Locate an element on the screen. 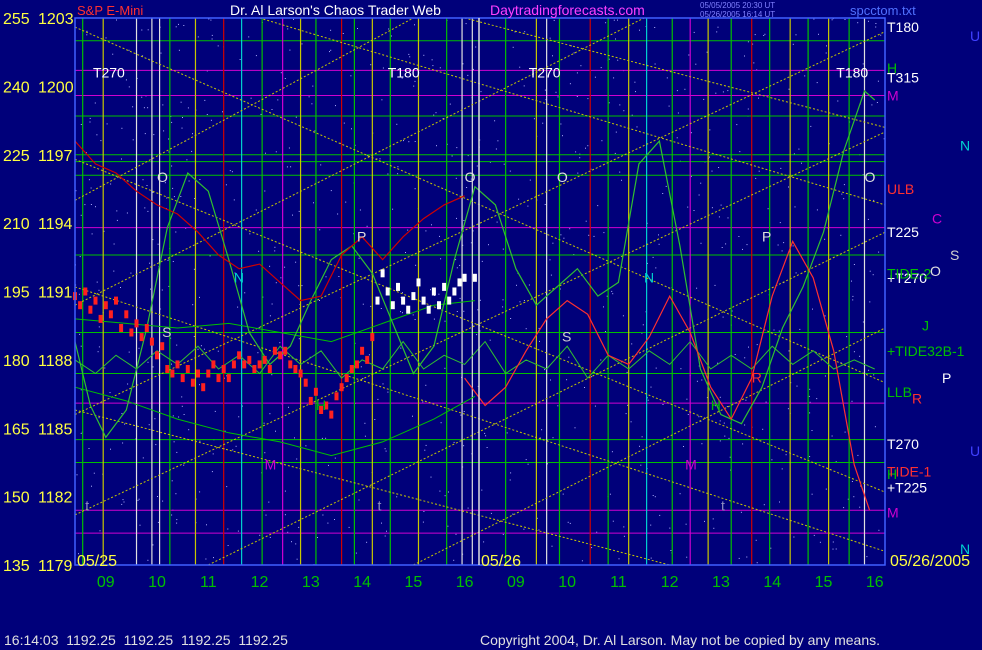  right-edge-label: M is located at coordinates (893, 95).